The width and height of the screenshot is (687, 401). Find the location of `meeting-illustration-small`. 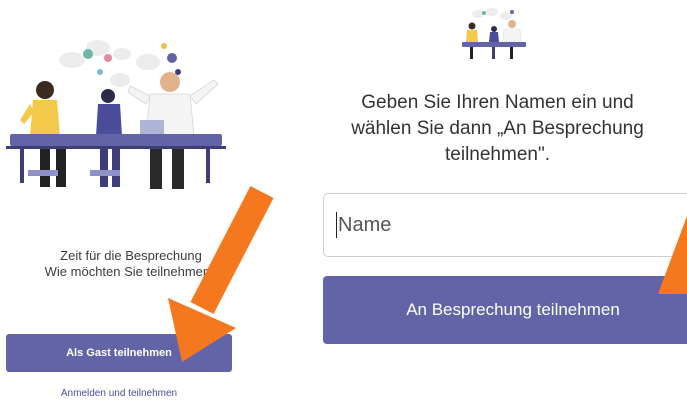

meeting-illustration-small is located at coordinates (494, 33).